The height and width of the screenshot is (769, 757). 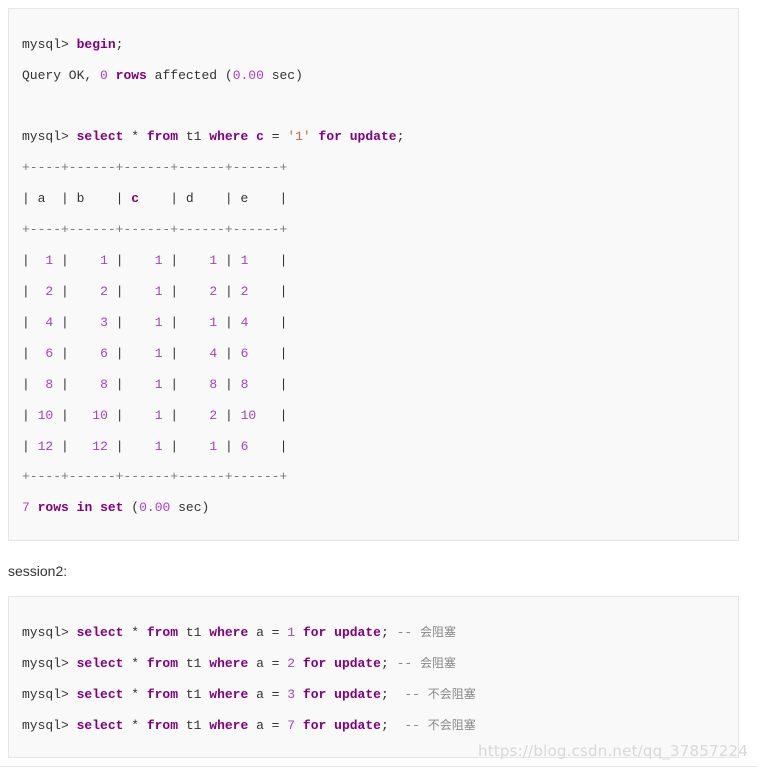 I want to click on table-row: | 10 | 10 | 1 | 2 | 10 |, so click(x=155, y=415).